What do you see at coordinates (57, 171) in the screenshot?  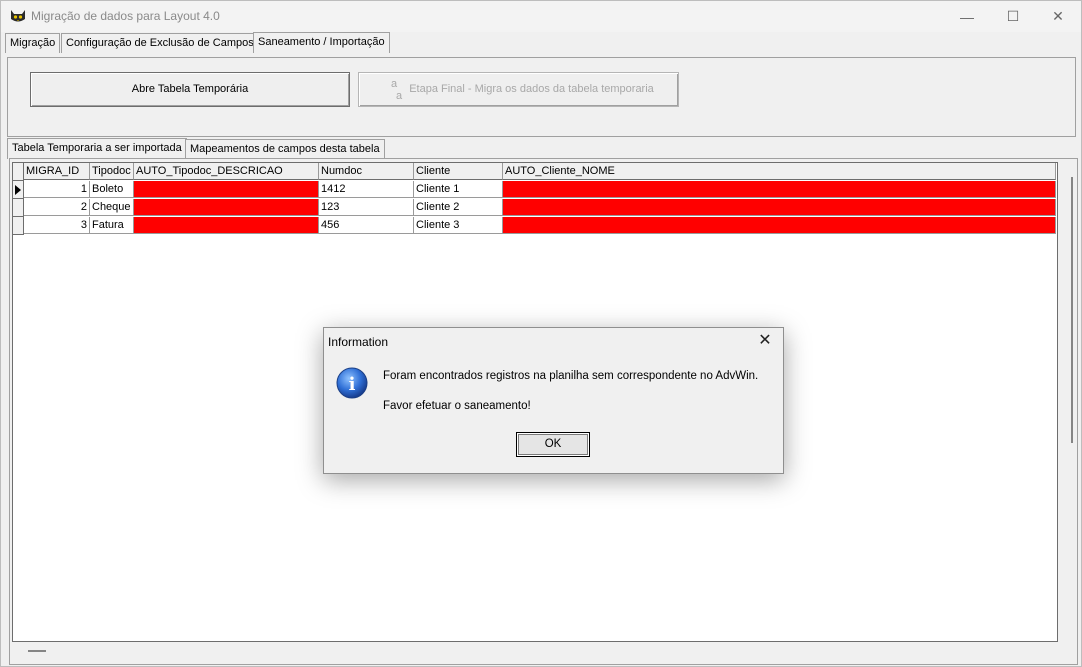 I see `column-header-migra-id: MIGRA_ID` at bounding box center [57, 171].